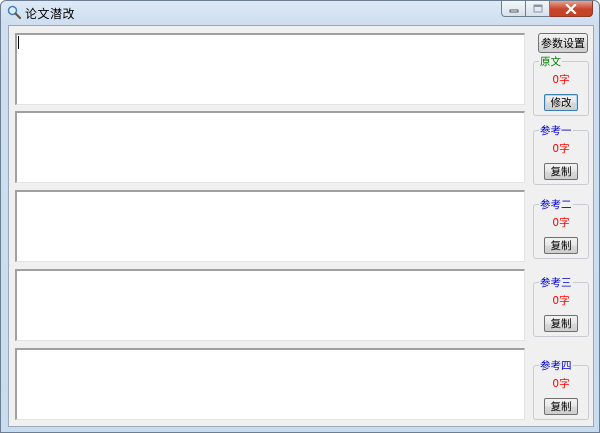  Describe the element at coordinates (561, 80) in the screenshot. I see `original-word-count: 0字` at that location.